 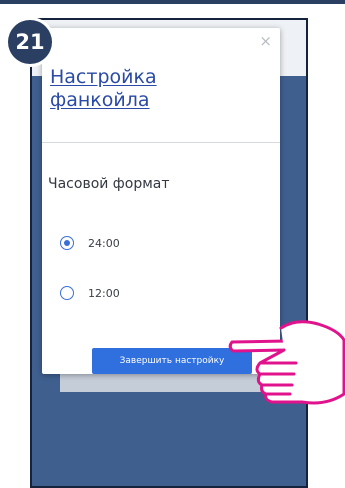 I want to click on radio-24h-label: 24:00, so click(x=104, y=243).